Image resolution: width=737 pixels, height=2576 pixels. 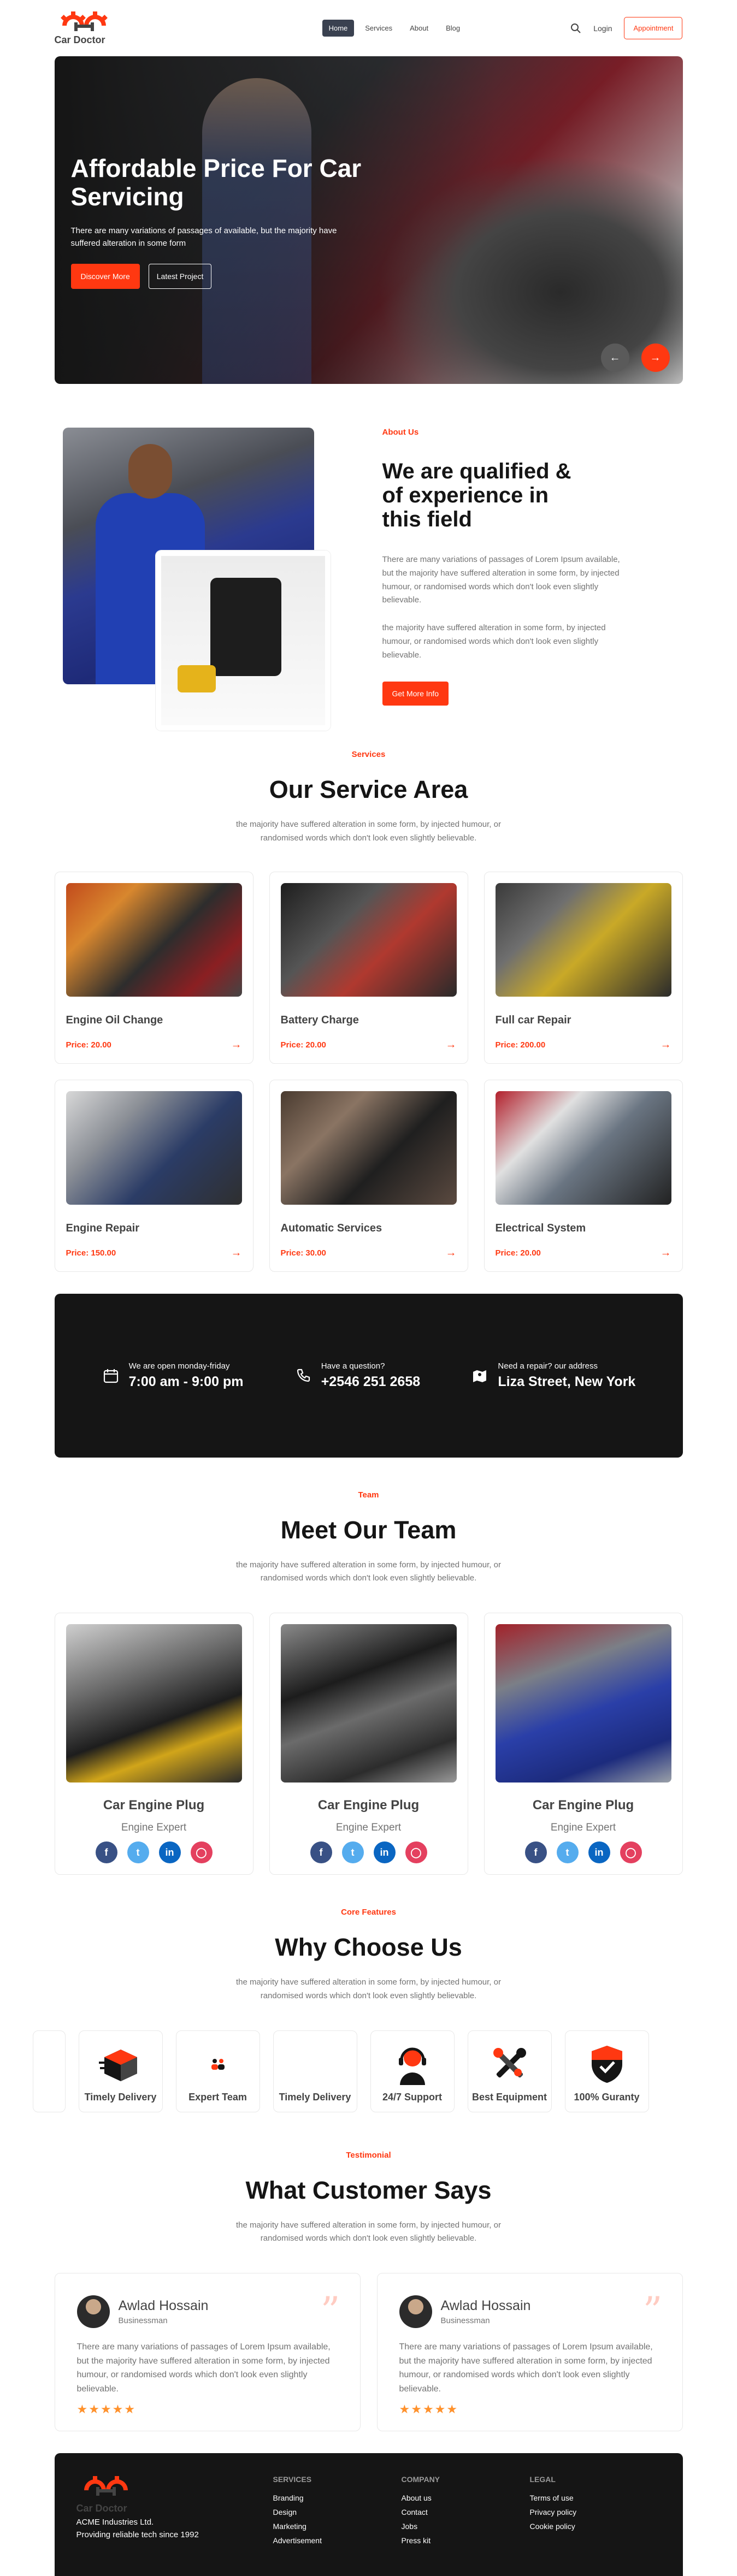 What do you see at coordinates (542, 2479) in the screenshot?
I see `footer-col-title: LEGAL` at bounding box center [542, 2479].